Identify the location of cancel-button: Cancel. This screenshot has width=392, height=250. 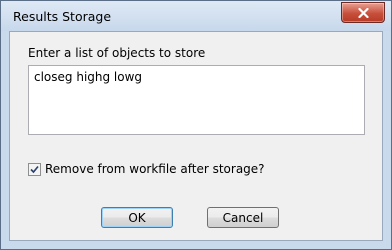
(243, 217).